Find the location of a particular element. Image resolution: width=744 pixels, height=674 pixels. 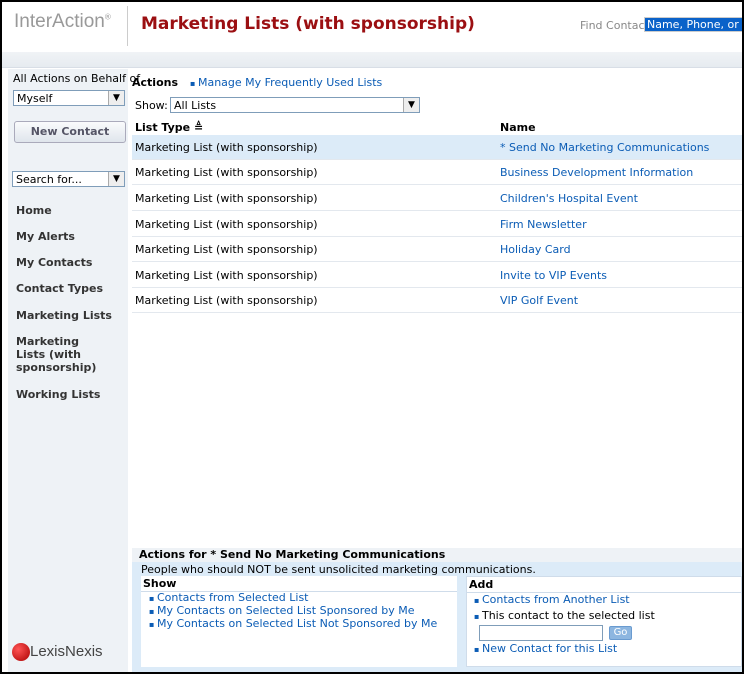

find-contact-label: Find Contact: is located at coordinates (616, 25).